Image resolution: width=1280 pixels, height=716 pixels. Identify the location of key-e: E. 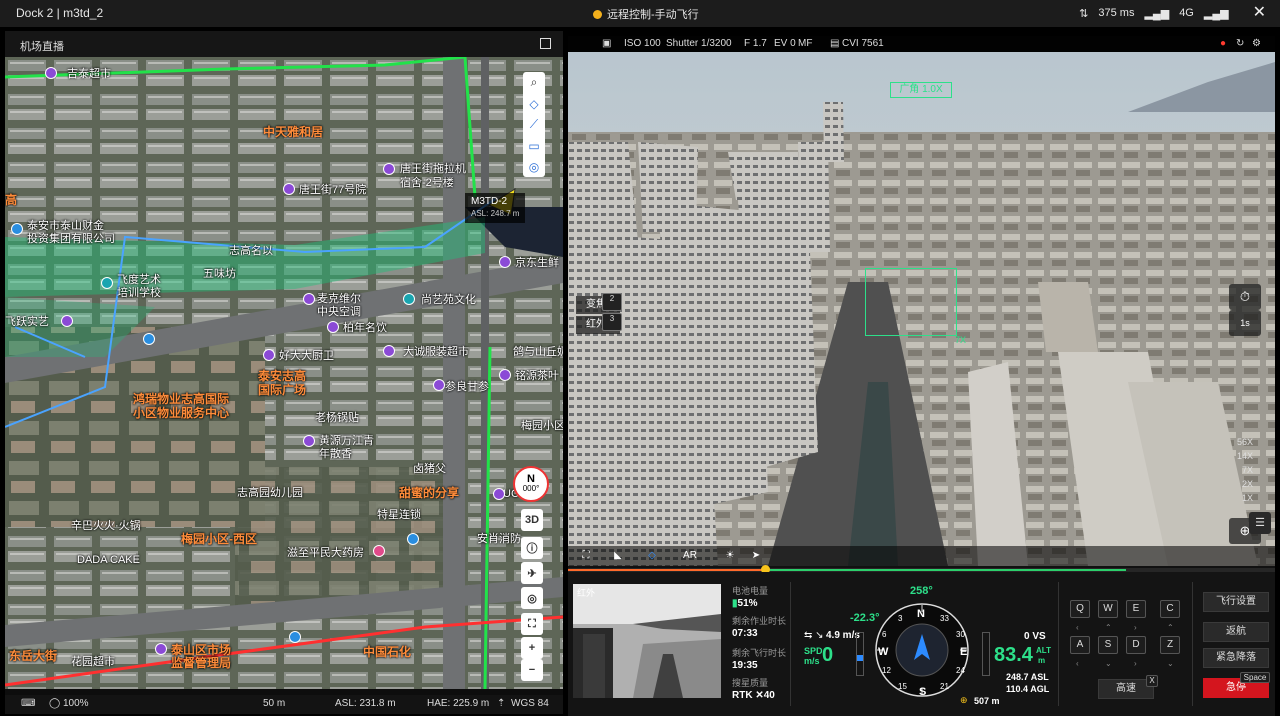
(1136, 609).